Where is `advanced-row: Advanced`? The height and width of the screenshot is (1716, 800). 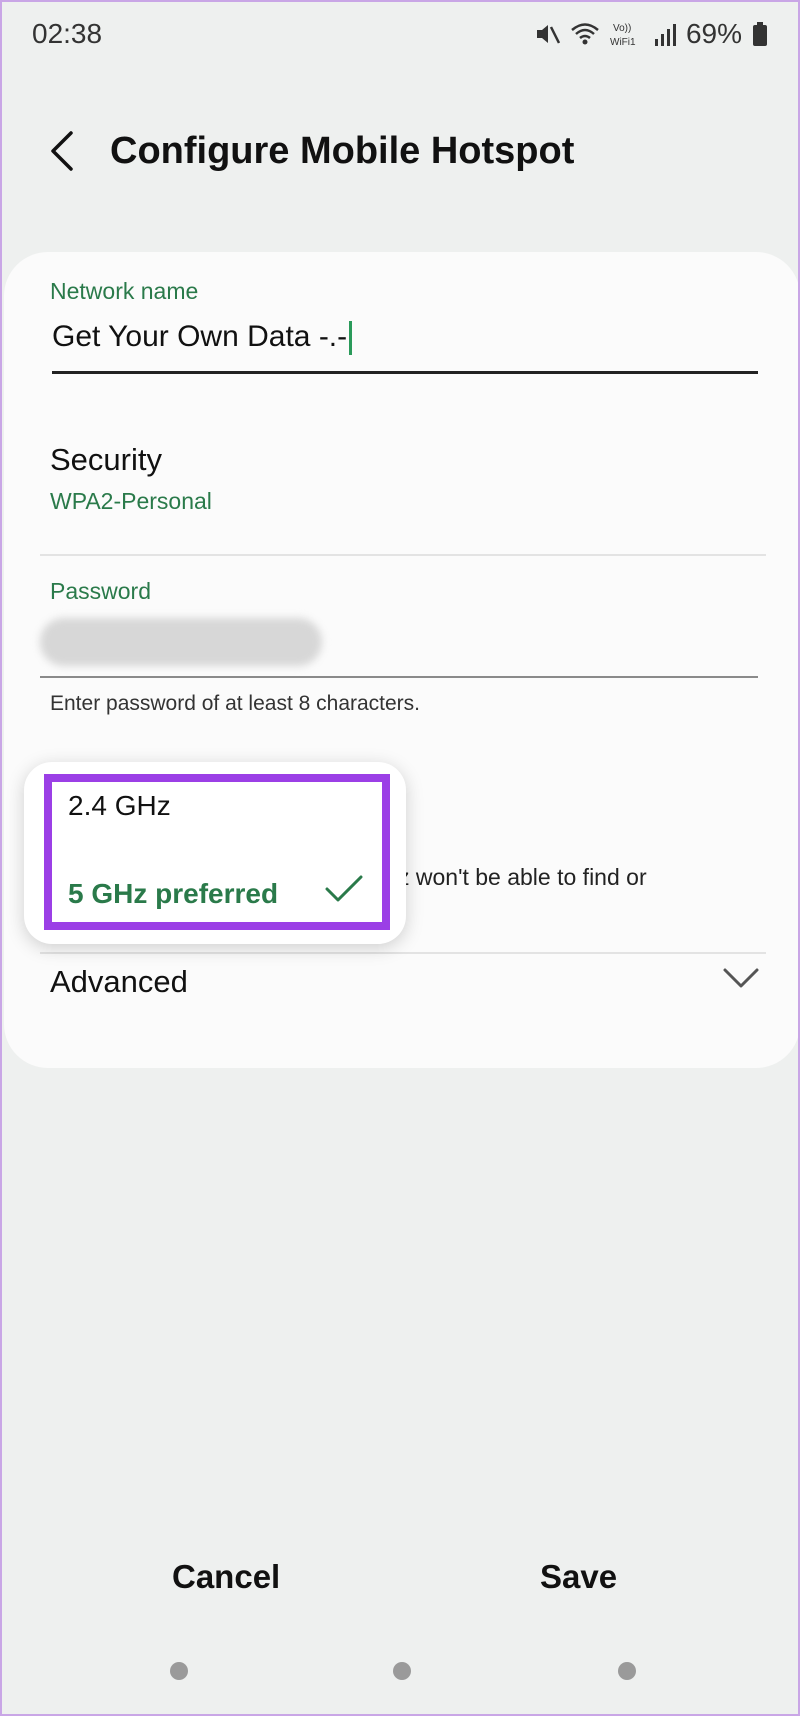
advanced-row: Advanced is located at coordinates (401, 1002).